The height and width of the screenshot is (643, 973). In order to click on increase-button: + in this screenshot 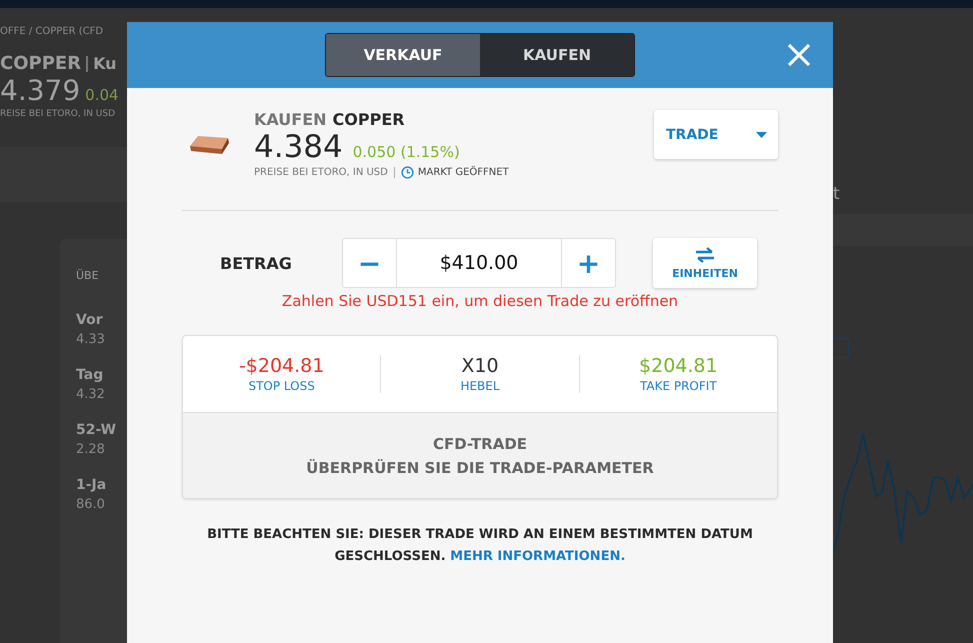, I will do `click(588, 263)`.